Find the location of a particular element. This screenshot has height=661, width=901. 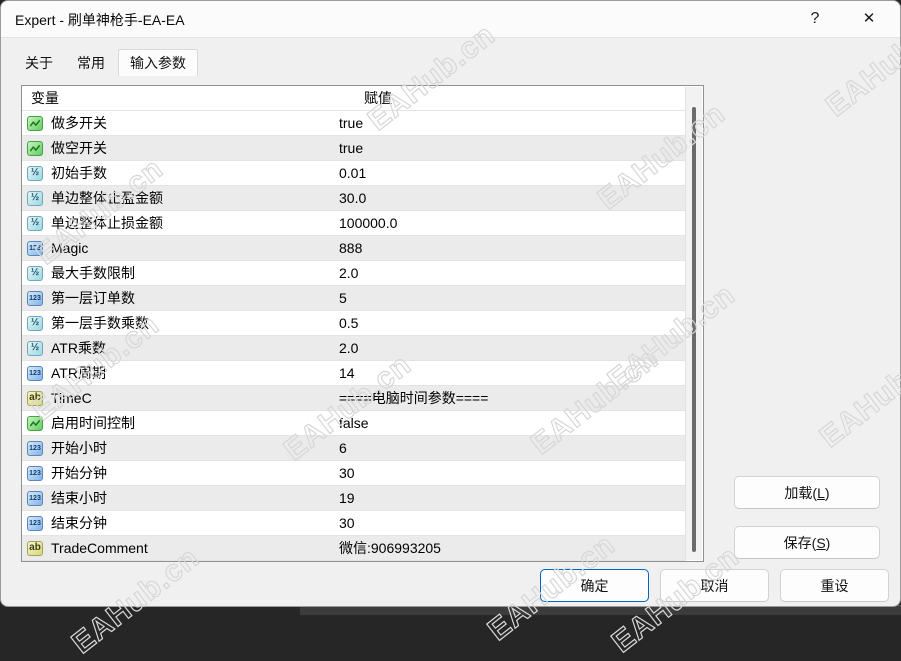

table-row: 123 ATR周期 14 is located at coordinates (354, 373).